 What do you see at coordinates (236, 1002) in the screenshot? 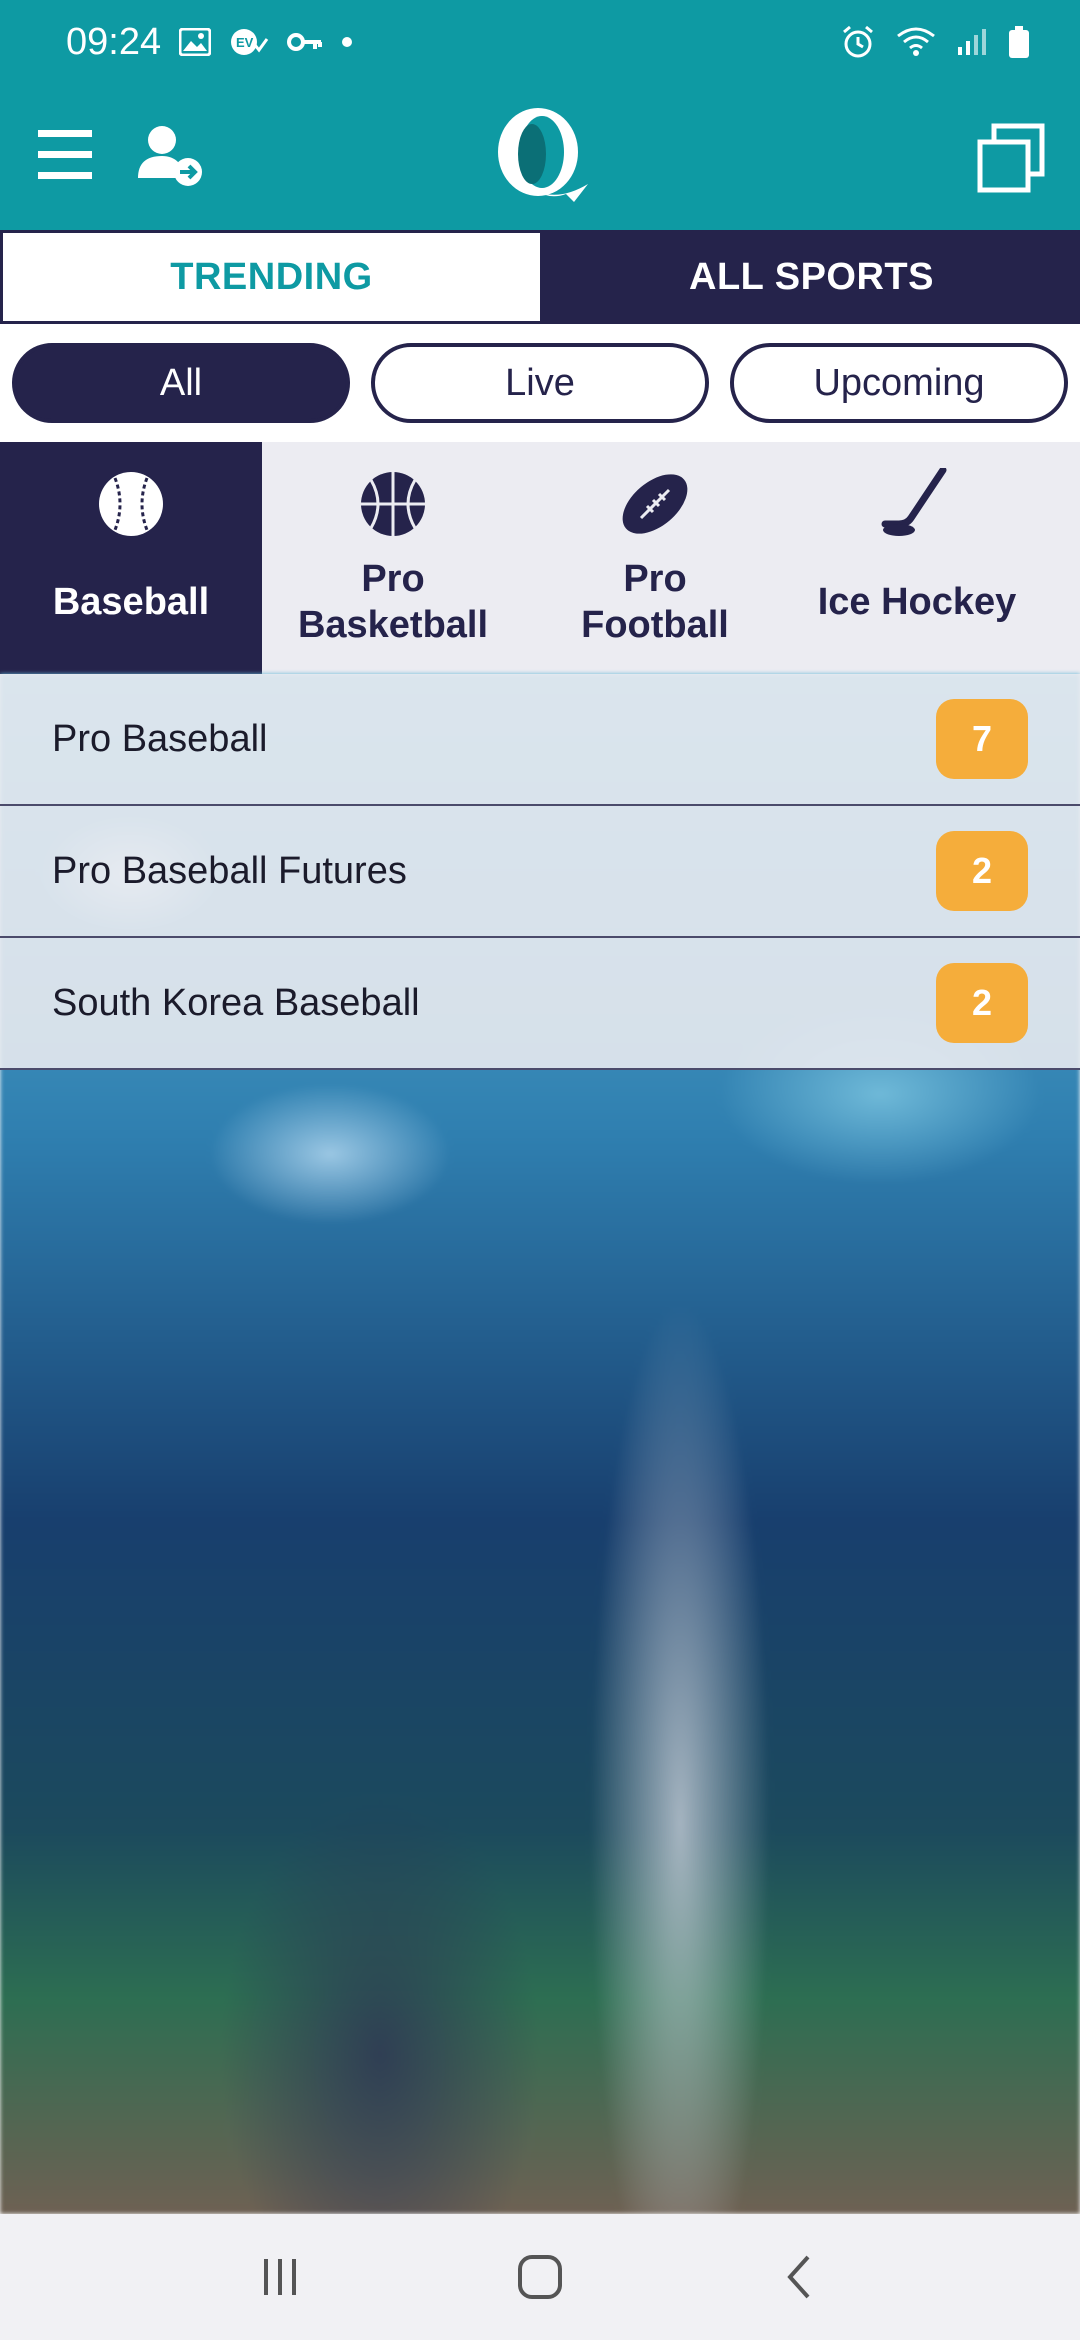
I see `league-name: South Korea Baseball` at bounding box center [236, 1002].